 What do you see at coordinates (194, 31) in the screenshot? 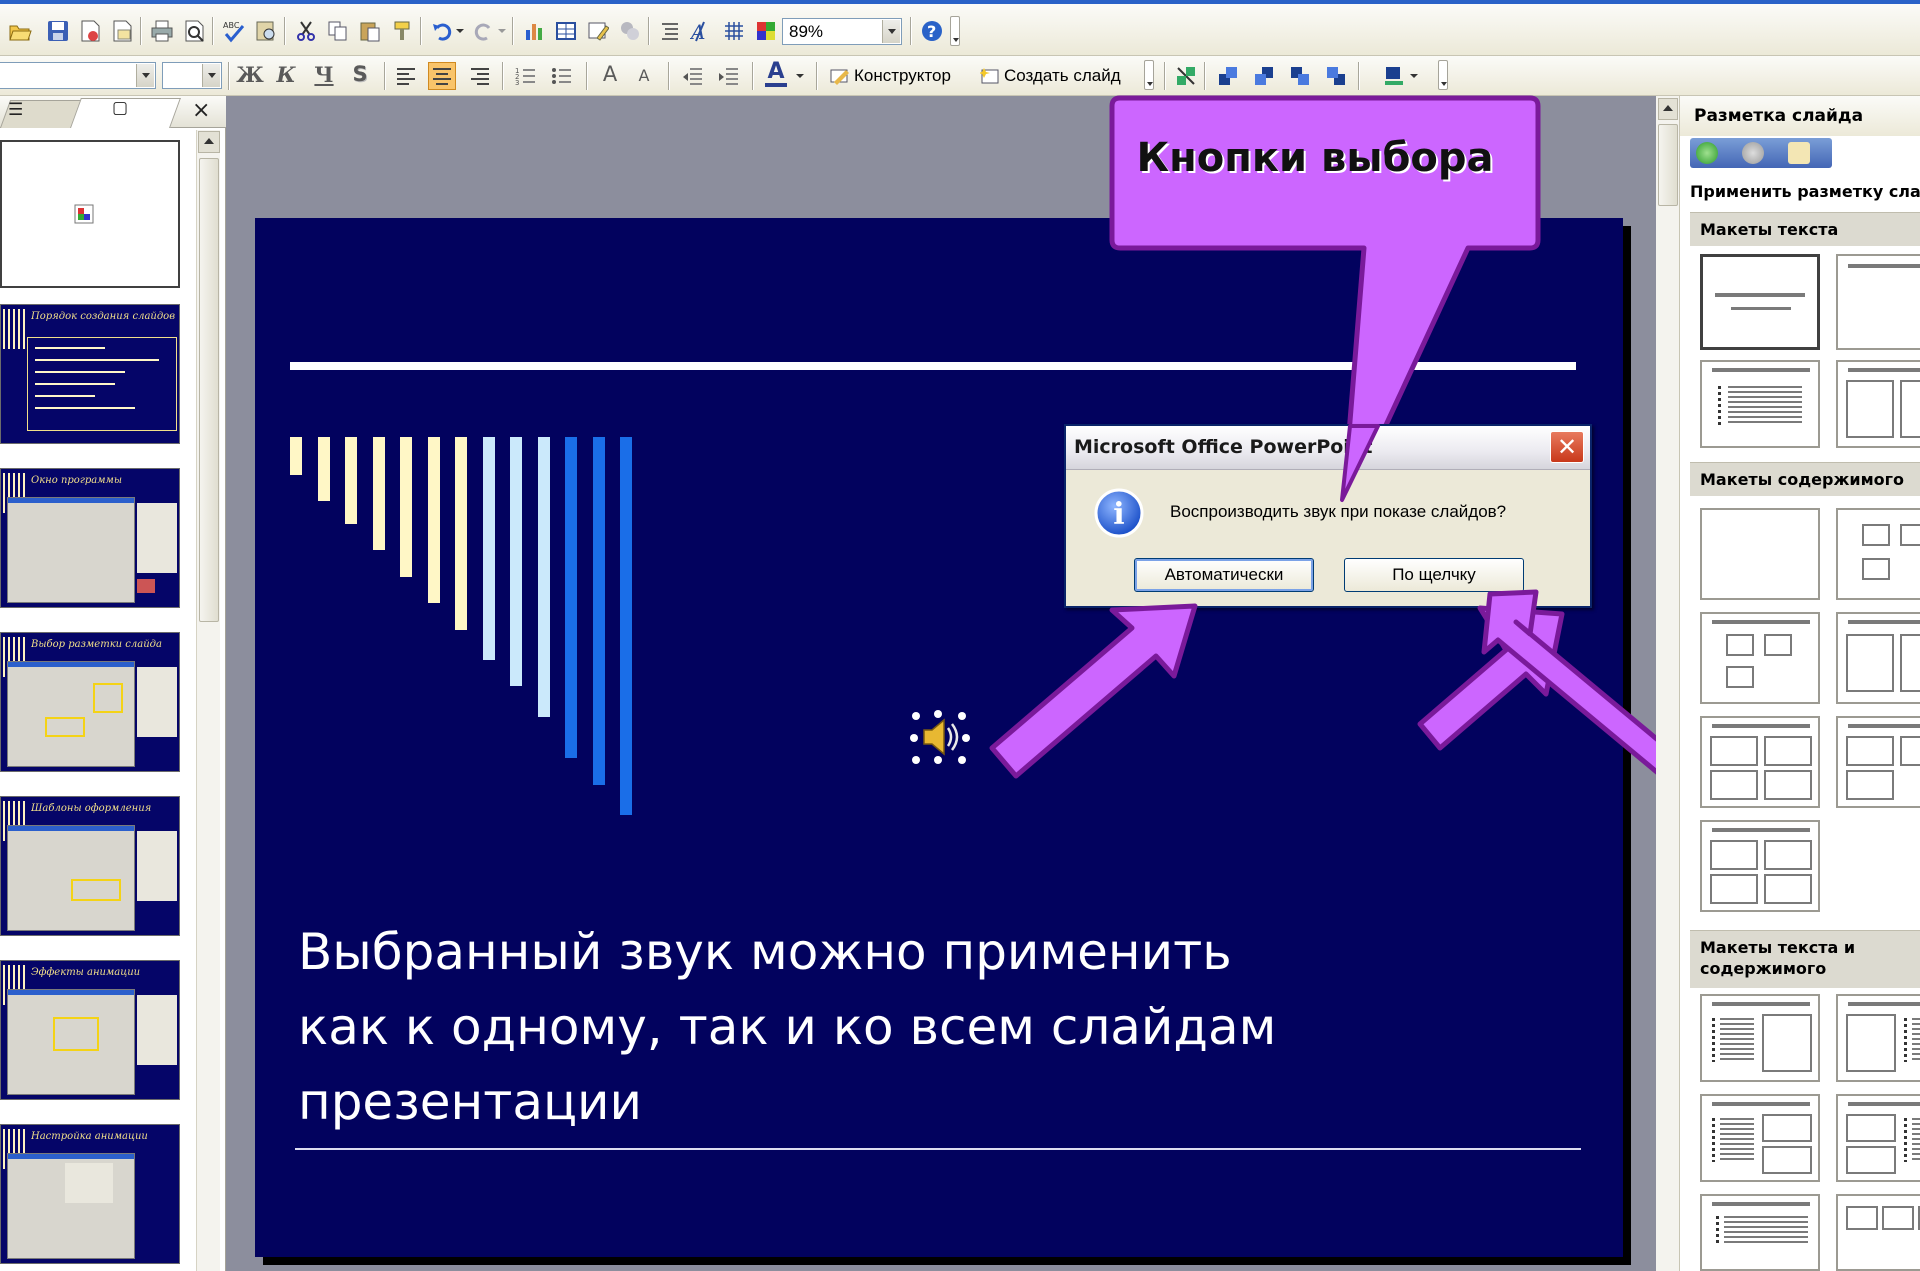
I see `print-preview-icon` at bounding box center [194, 31].